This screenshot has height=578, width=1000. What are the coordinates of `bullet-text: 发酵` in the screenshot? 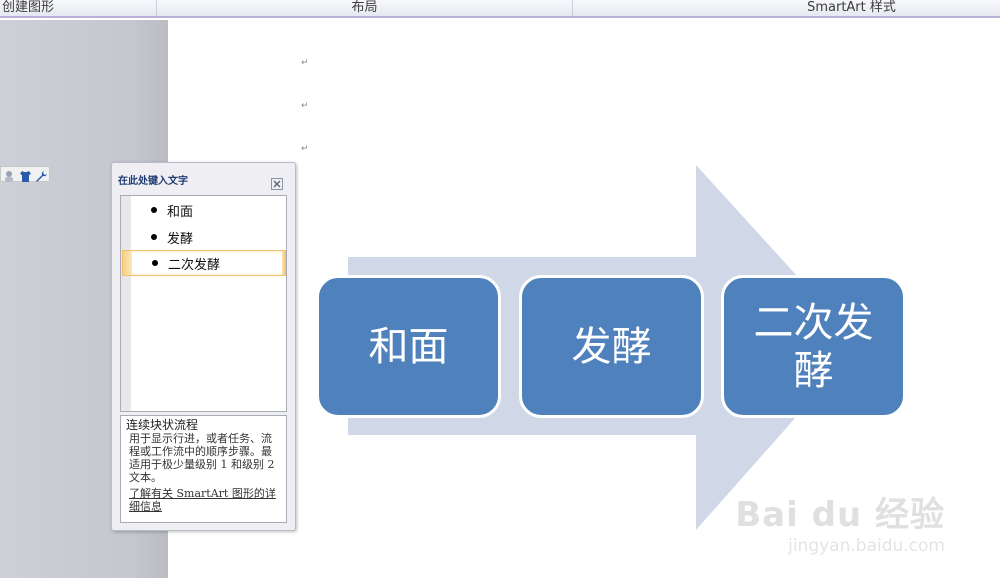 It's located at (180, 239).